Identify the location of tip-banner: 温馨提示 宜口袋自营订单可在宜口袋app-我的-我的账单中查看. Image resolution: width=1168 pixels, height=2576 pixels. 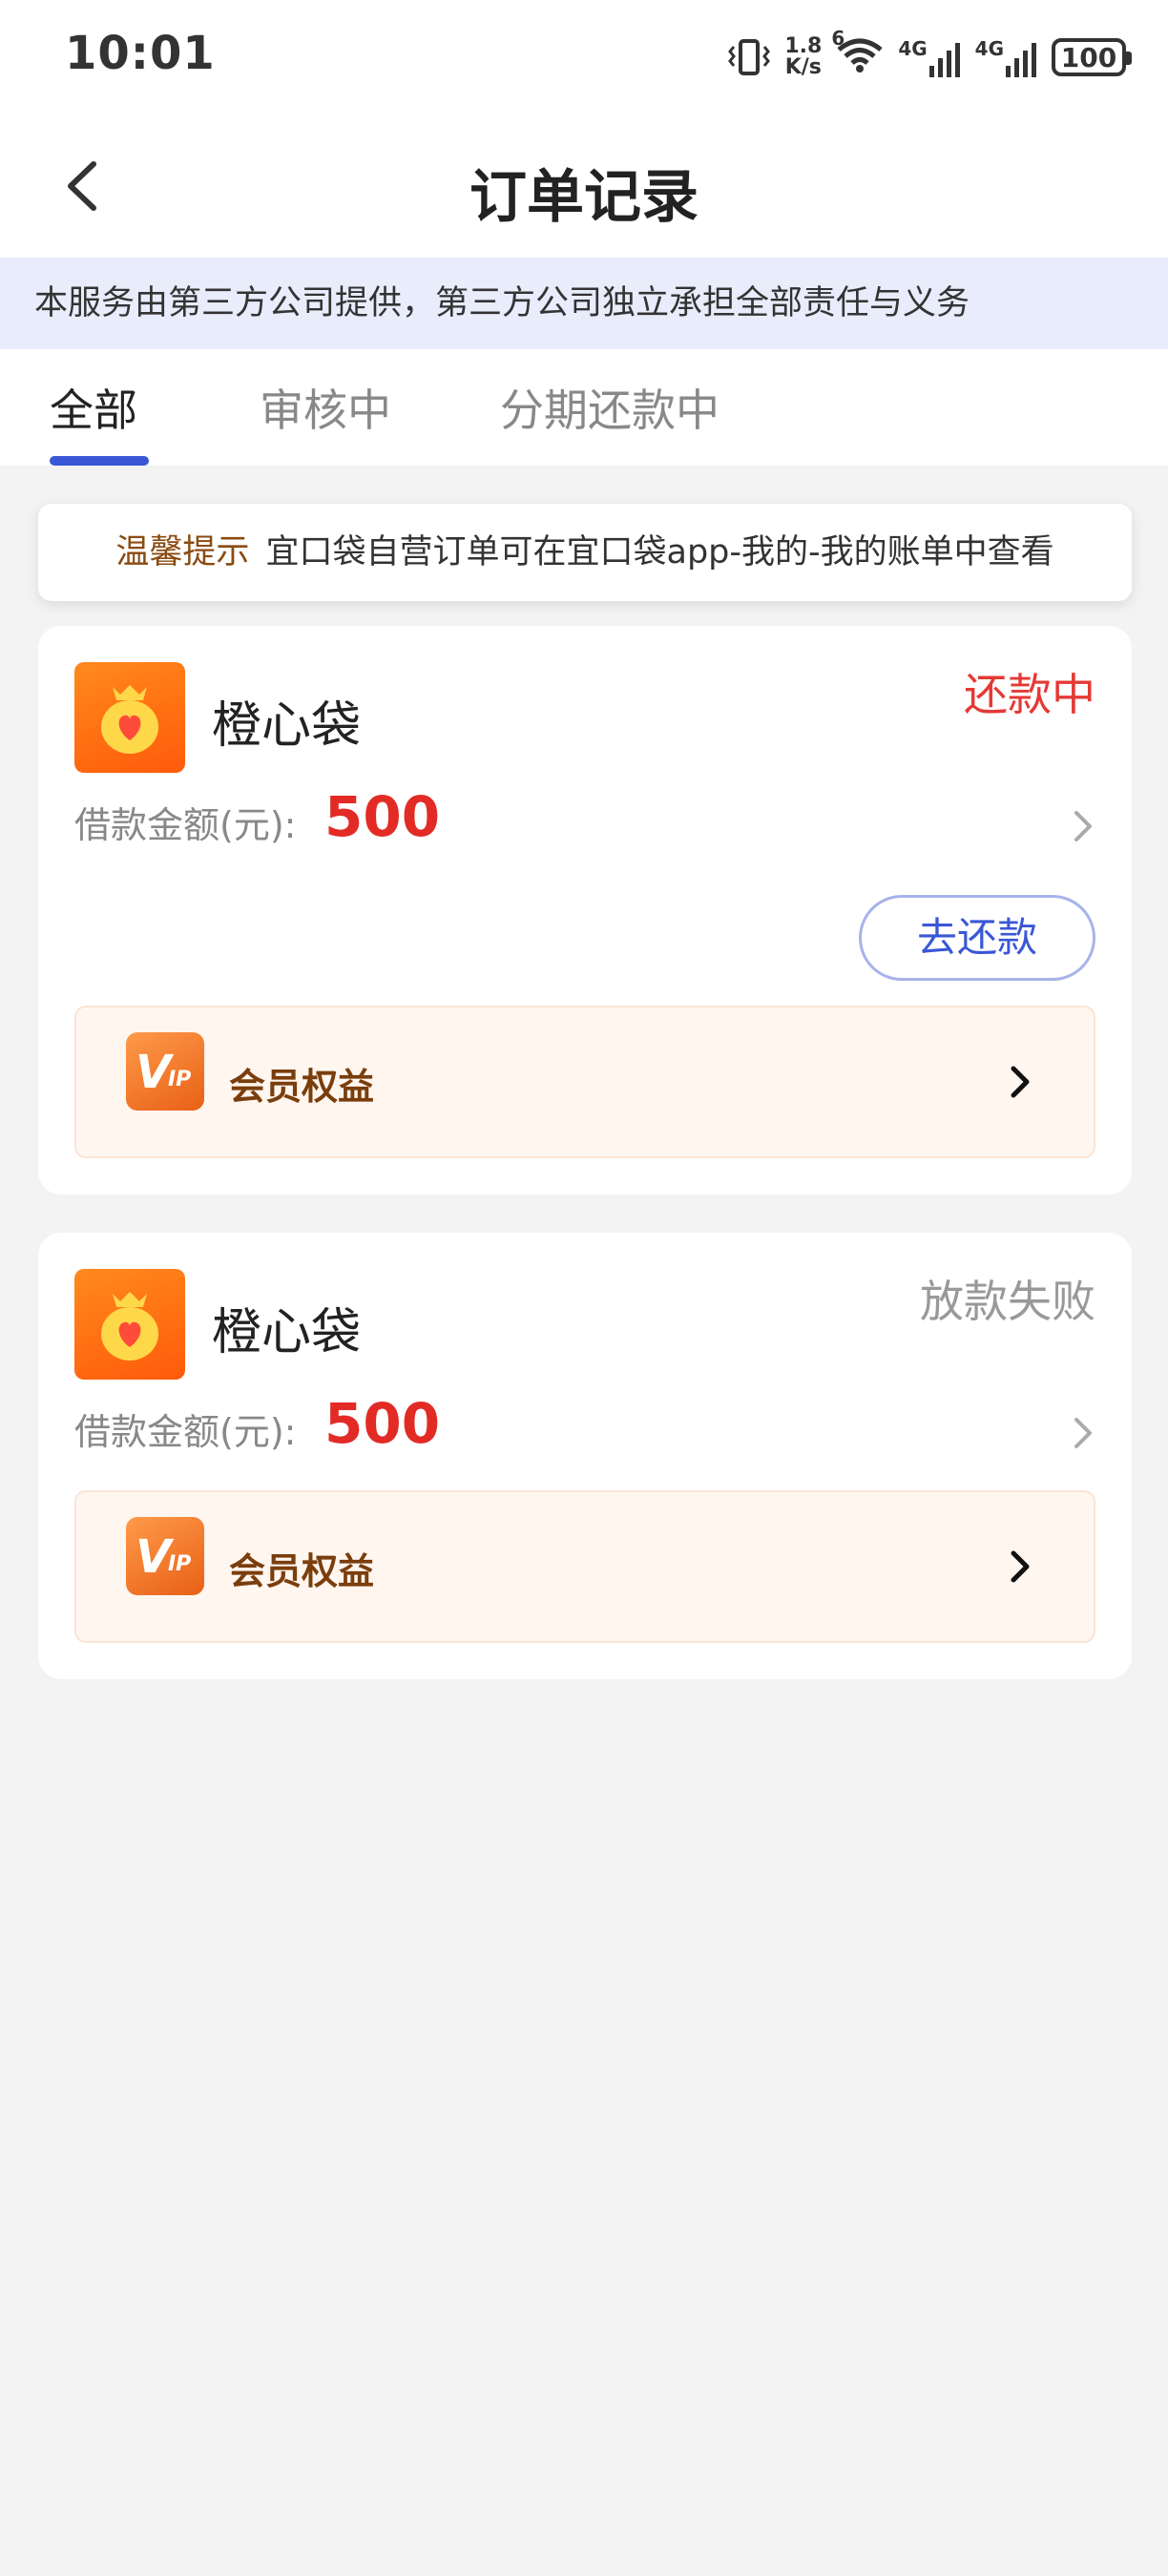
(585, 552).